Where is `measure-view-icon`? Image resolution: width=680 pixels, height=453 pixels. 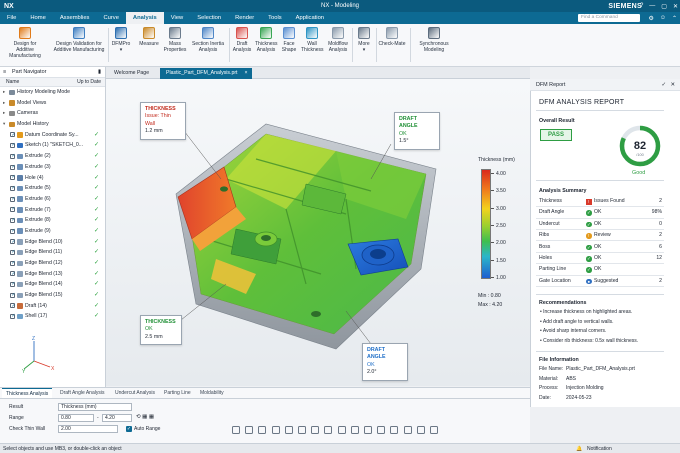 measure-view-icon is located at coordinates (407, 430).